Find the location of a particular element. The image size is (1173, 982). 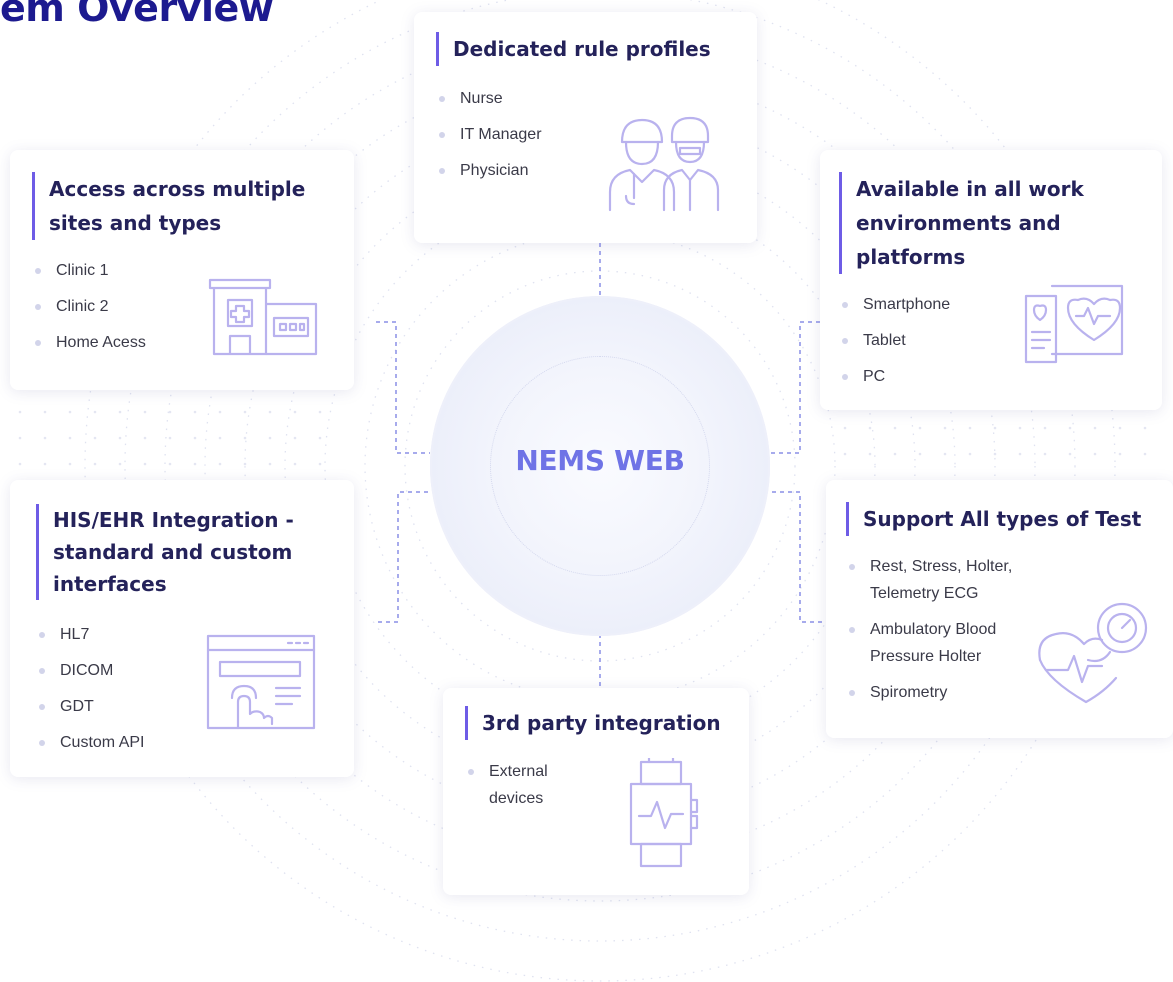

list-item-label: External devices is located at coordinates (518, 785).